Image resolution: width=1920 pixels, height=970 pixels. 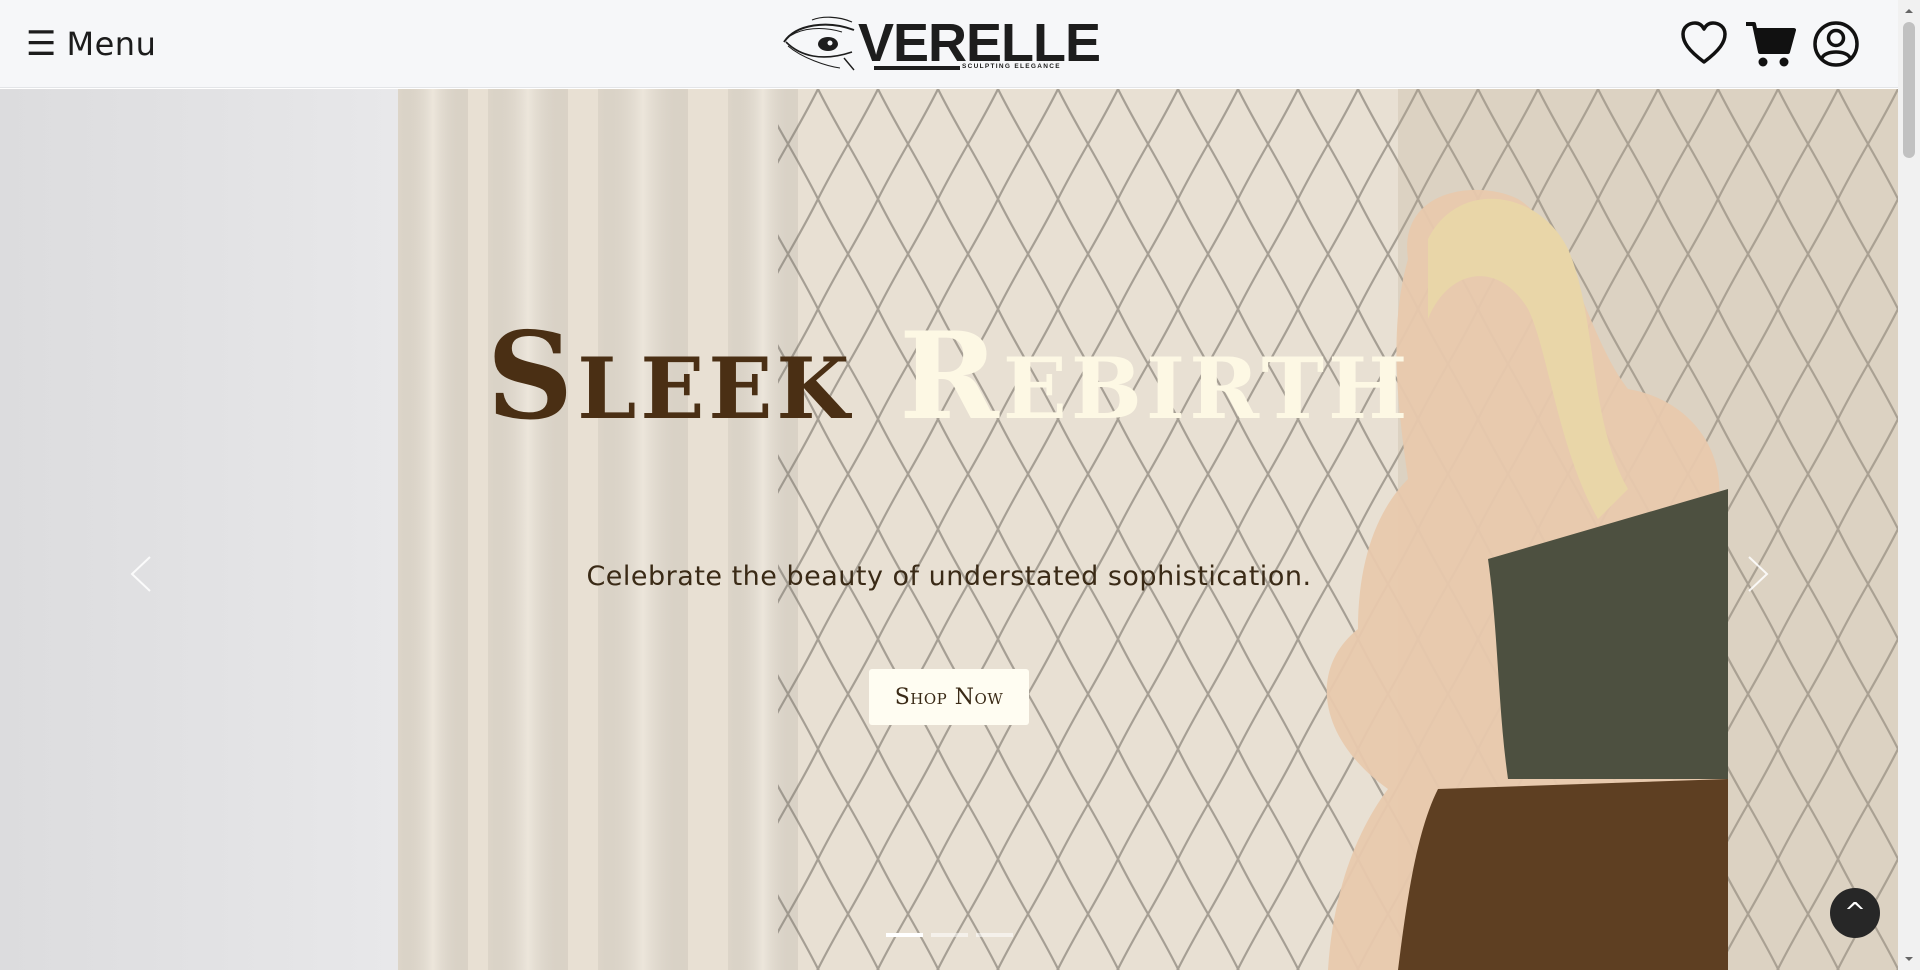 I want to click on account-icon, so click(x=1836, y=44).